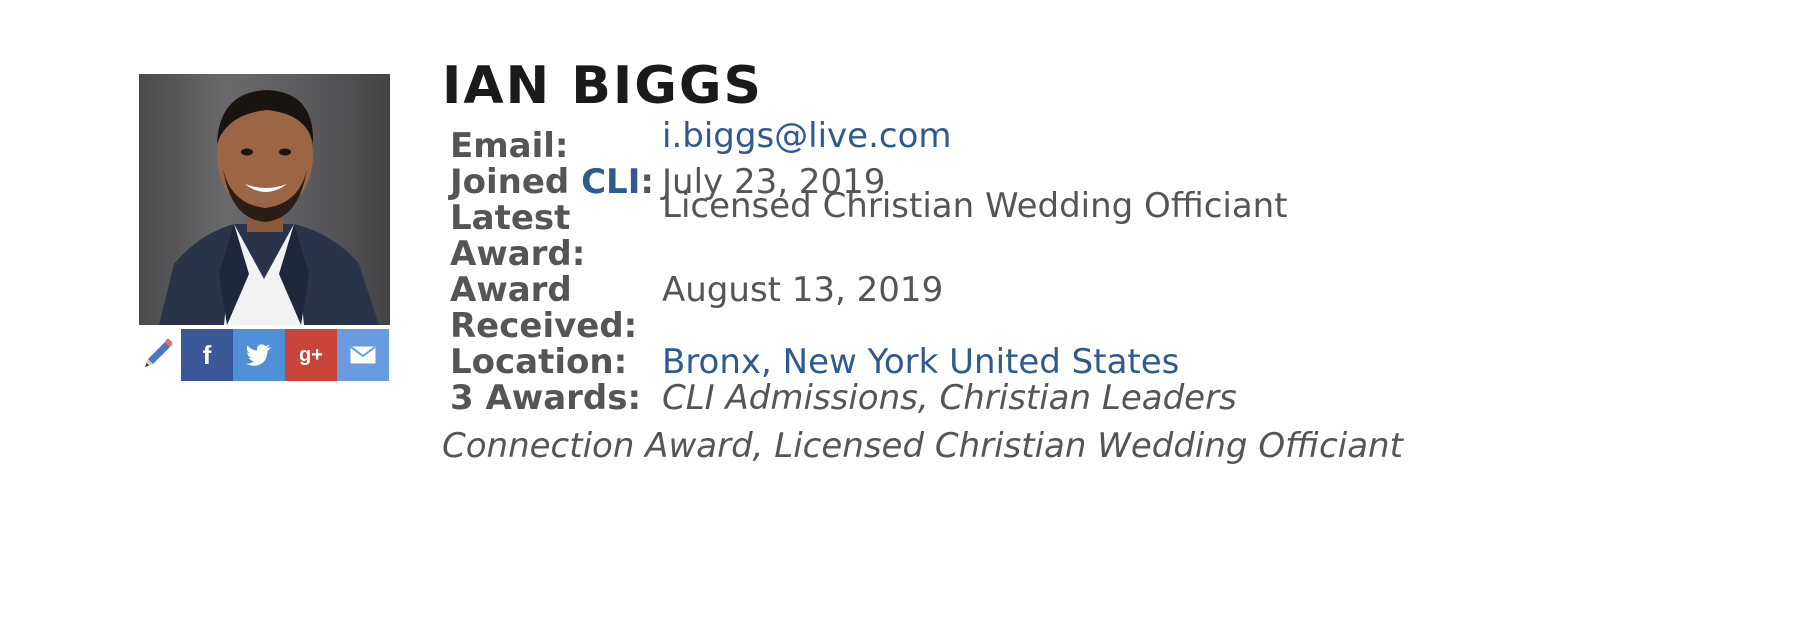  What do you see at coordinates (803, 290) in the screenshot?
I see `award-received-value: August 13, 2019` at bounding box center [803, 290].